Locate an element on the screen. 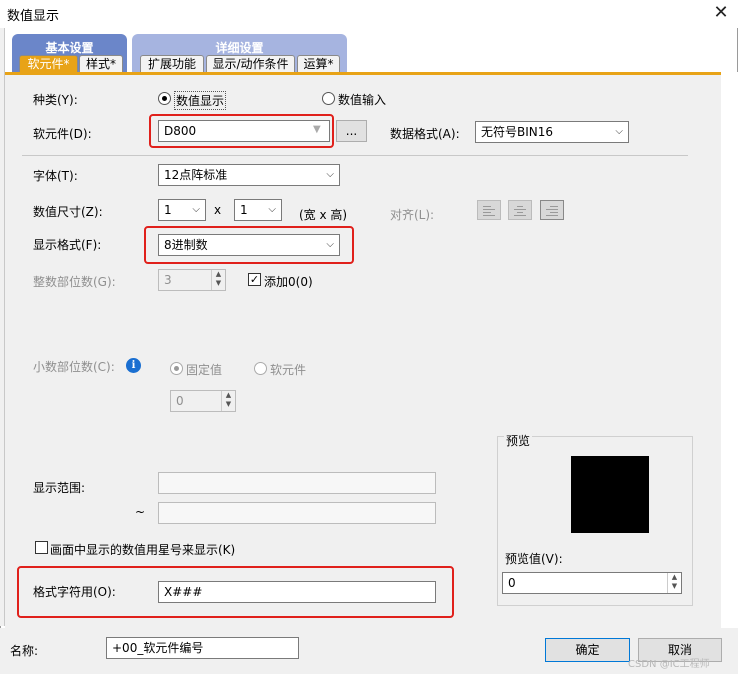 The image size is (738, 674). right-edge is located at coordinates (729, 350).